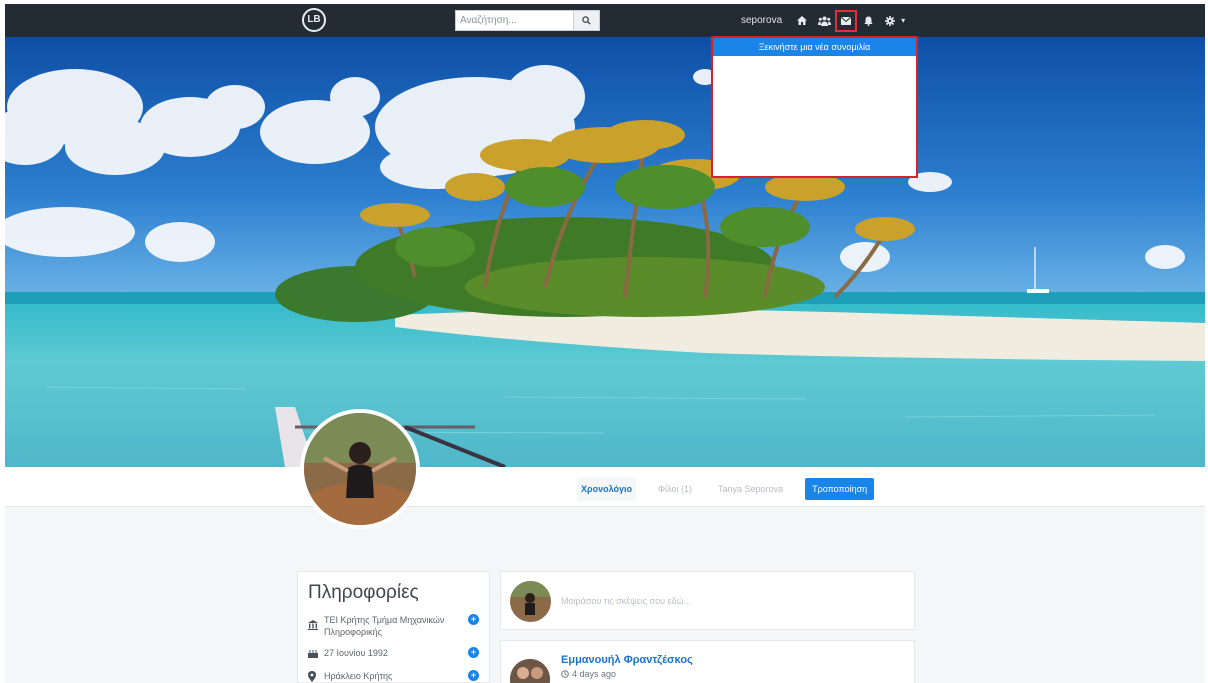 The image size is (1208, 683). I want to click on nav-right: seporova ▾, so click(823, 20).